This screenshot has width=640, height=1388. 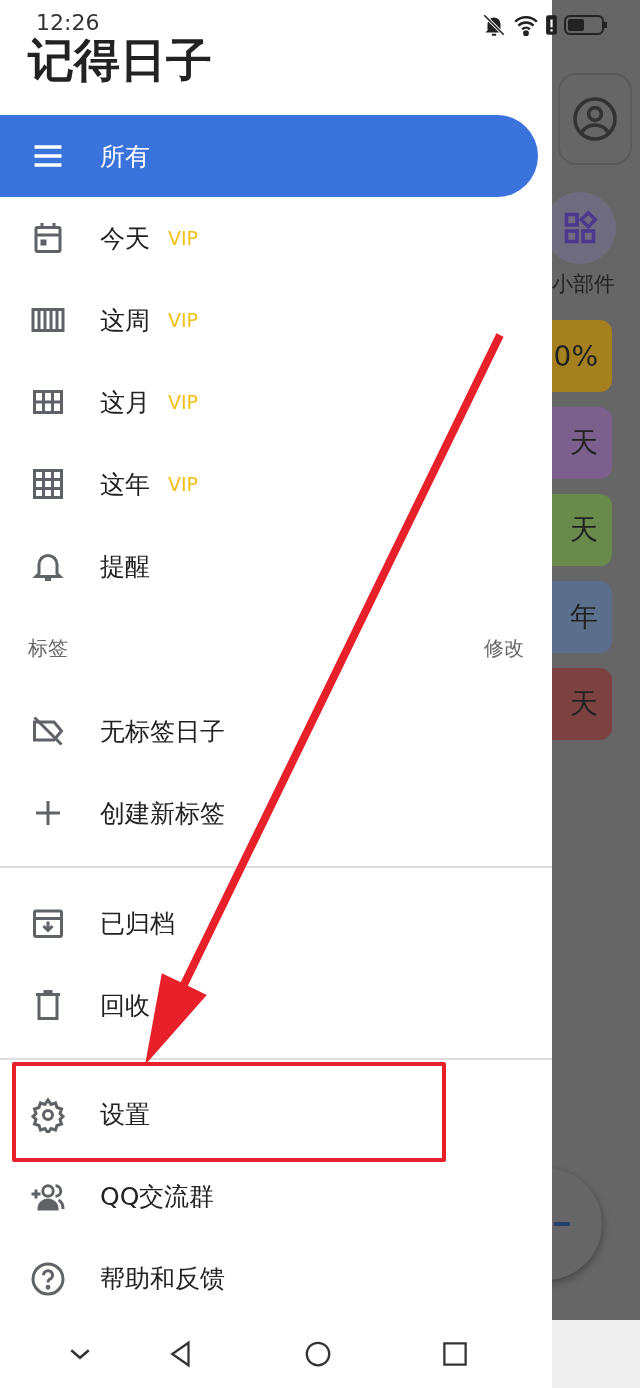 I want to click on drawer-item: 无标签日子, so click(x=269, y=731).